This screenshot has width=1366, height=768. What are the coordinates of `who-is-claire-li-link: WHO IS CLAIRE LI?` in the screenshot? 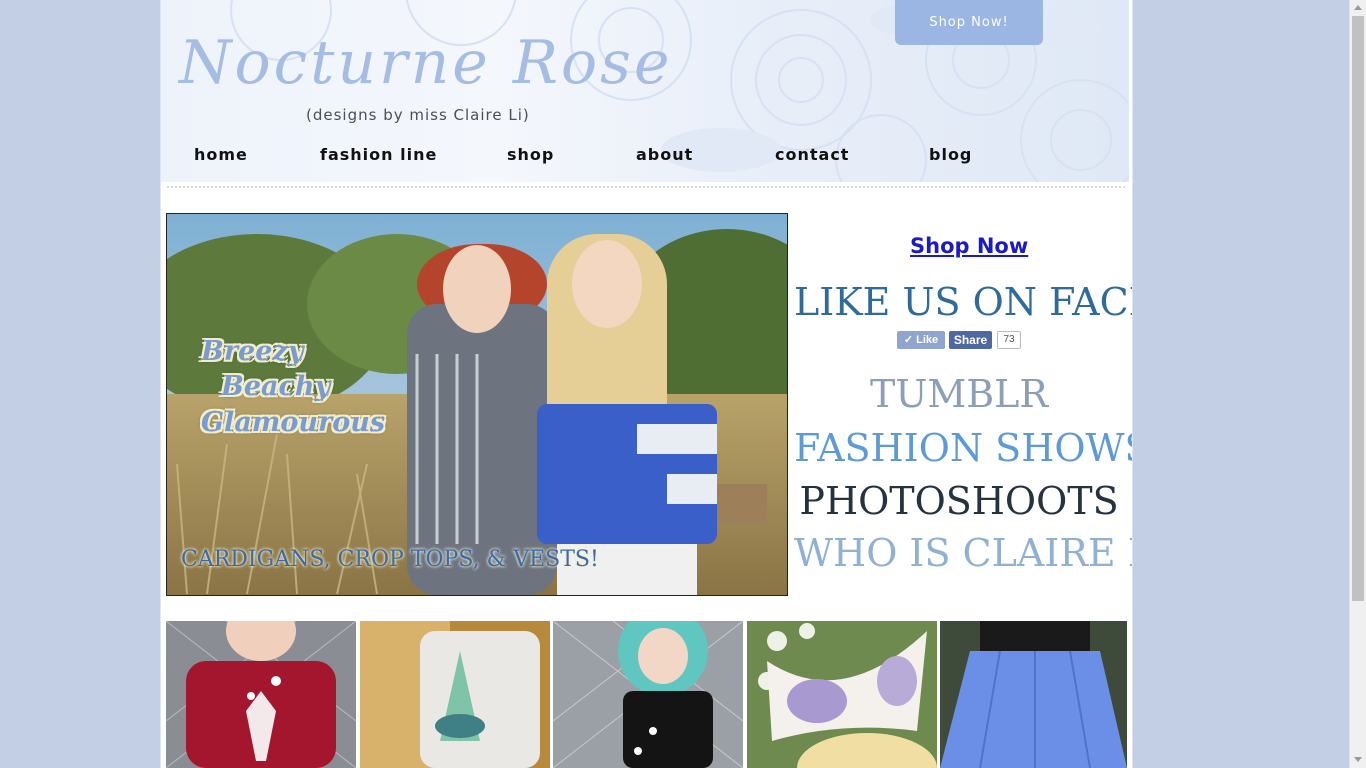 It's located at (963, 553).